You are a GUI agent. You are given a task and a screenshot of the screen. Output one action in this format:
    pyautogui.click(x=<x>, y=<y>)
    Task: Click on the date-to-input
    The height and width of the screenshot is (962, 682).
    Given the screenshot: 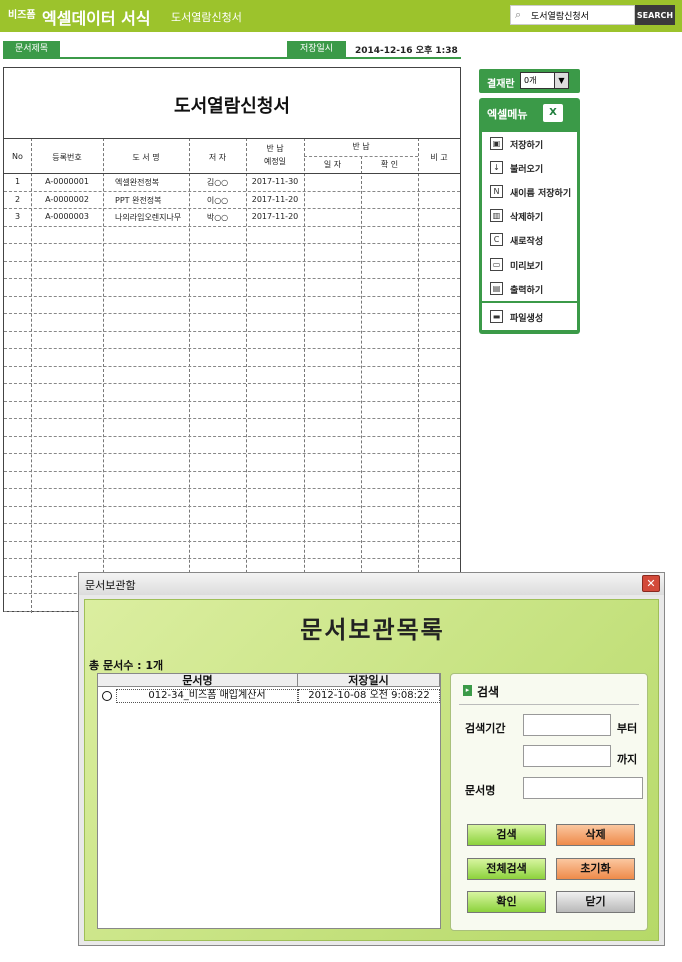 What is the action you would take?
    pyautogui.click(x=567, y=756)
    